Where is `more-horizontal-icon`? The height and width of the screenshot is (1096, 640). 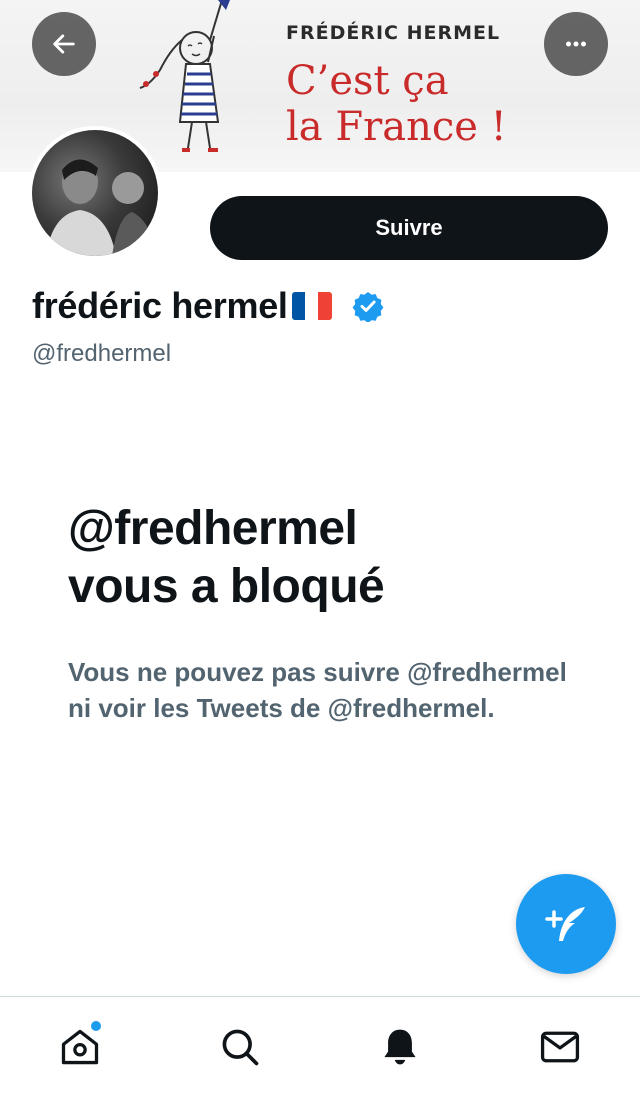 more-horizontal-icon is located at coordinates (576, 44).